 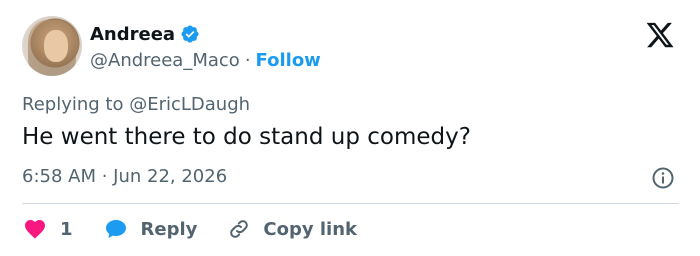 I want to click on verified-badge-icon, so click(x=190, y=34).